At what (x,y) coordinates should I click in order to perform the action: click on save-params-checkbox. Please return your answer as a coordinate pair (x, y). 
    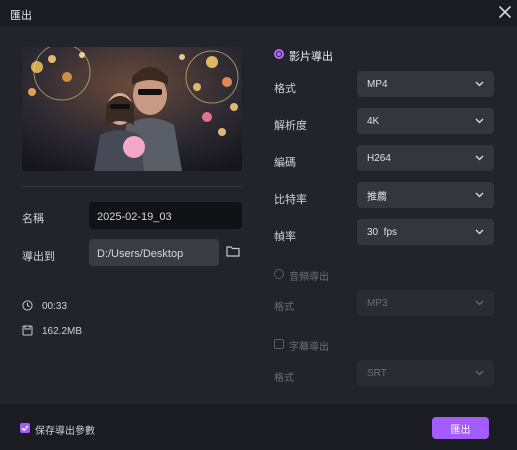
    Looking at the image, I should click on (25, 428).